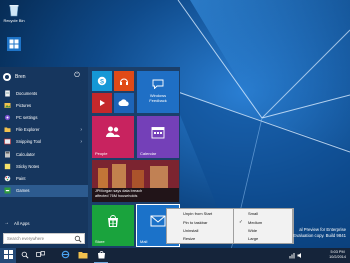 Image resolution: width=350 pixels, height=263 pixels. Describe the element at coordinates (29, 142) in the screenshot. I see `menu-item-label: Snipping Tool` at that location.